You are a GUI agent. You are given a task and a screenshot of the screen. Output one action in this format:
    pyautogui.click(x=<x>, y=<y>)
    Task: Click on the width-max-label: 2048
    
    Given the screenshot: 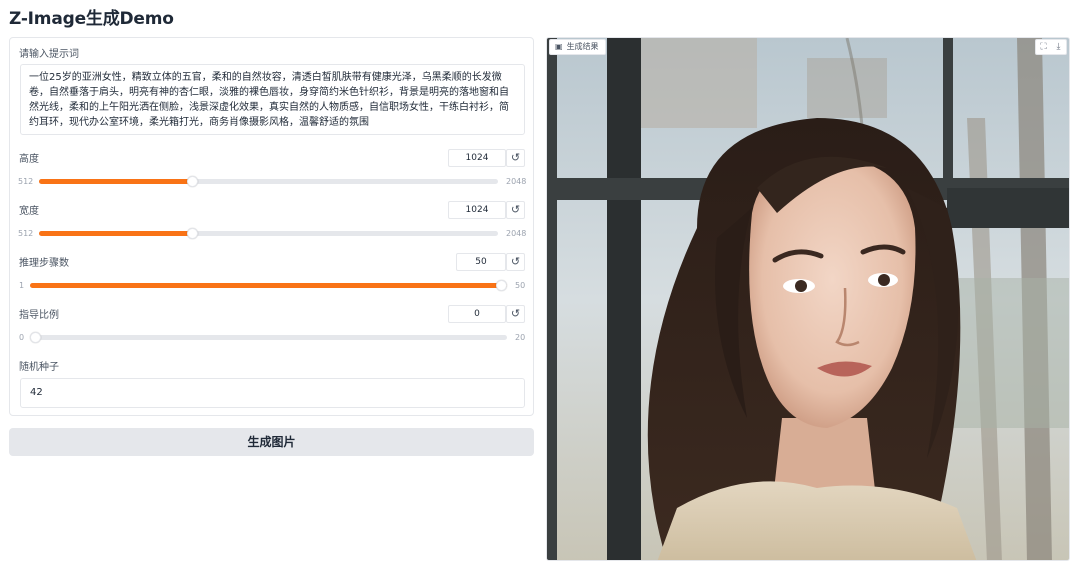 What is the action you would take?
    pyautogui.click(x=516, y=233)
    